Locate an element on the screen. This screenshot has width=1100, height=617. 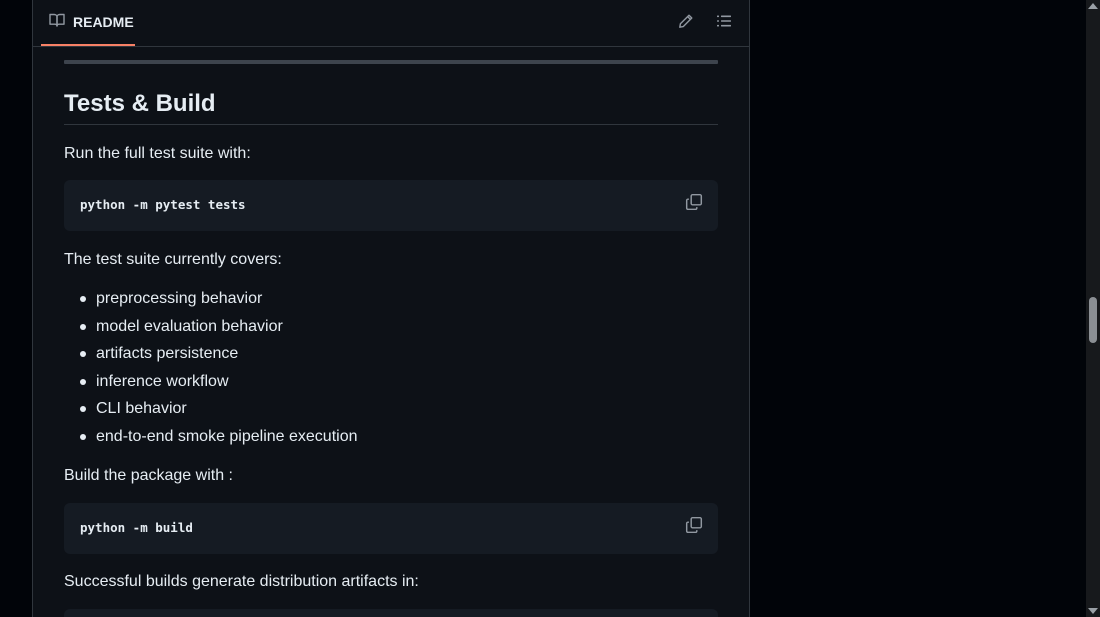
covers-intro-text: The test suite currently covers: is located at coordinates (173, 259).